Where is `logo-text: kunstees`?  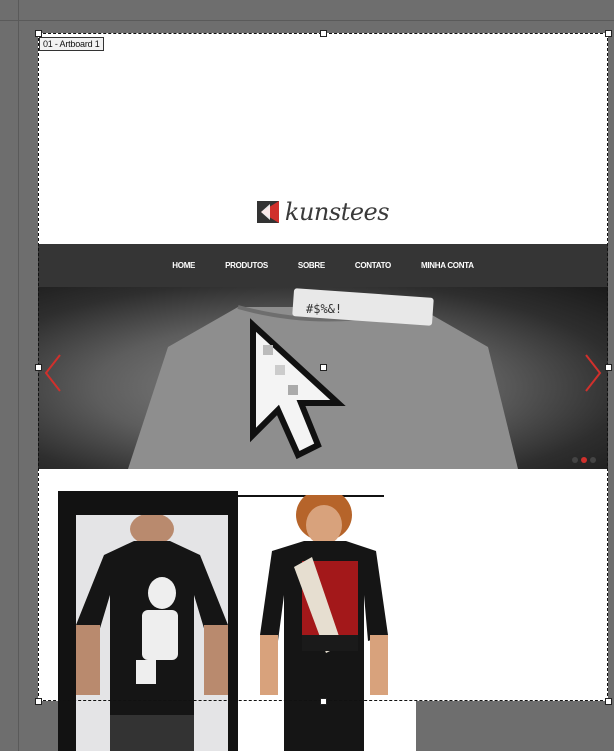 logo-text: kunstees is located at coordinates (337, 212).